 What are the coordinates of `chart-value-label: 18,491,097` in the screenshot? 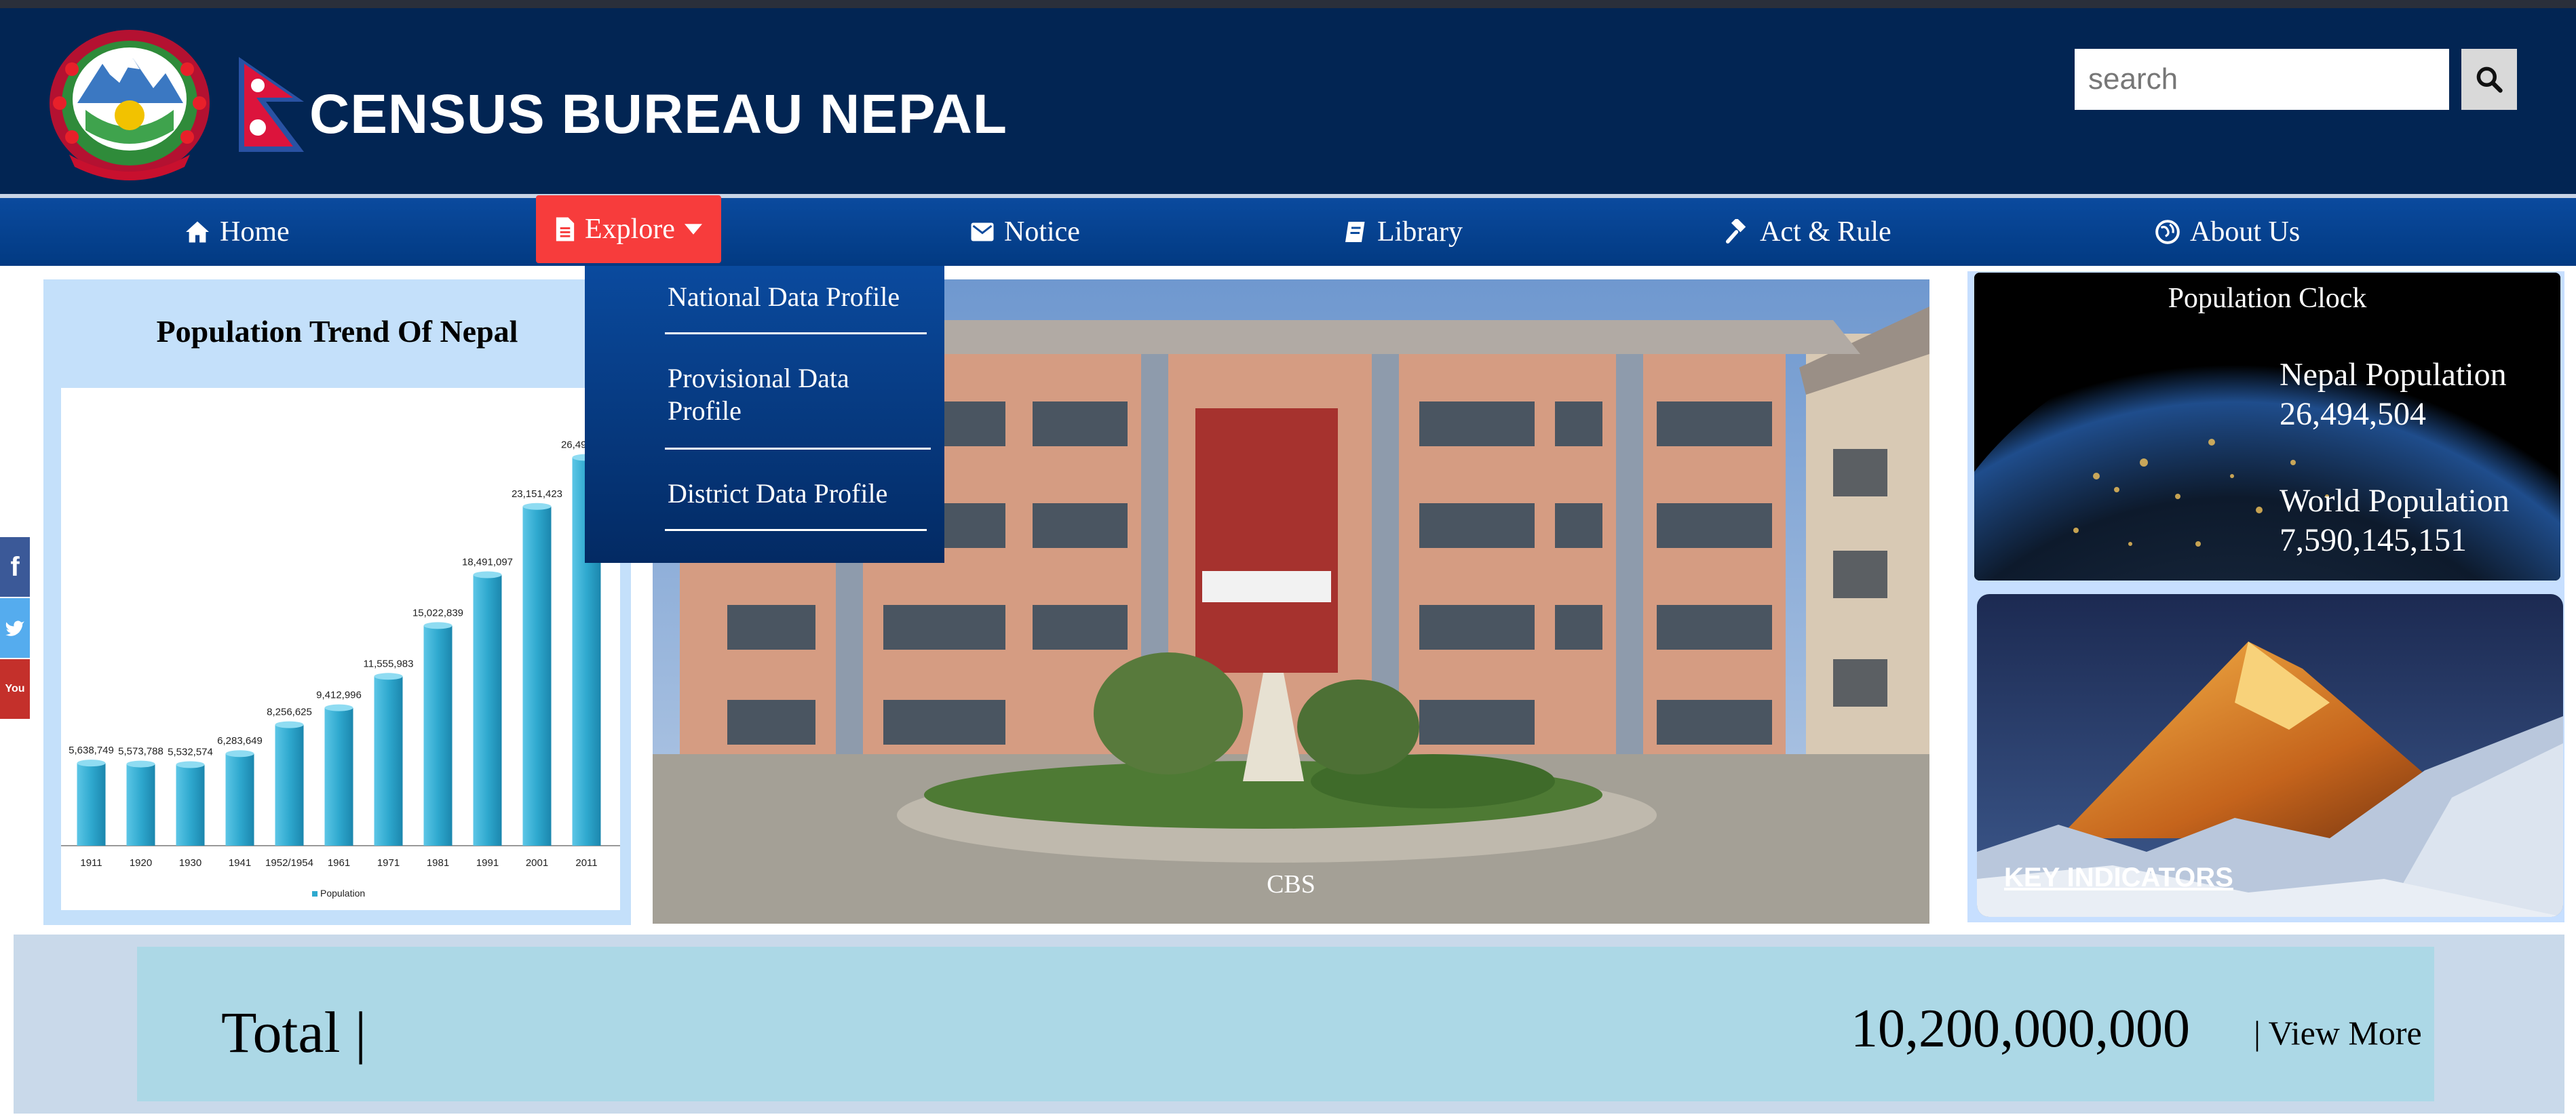 It's located at (488, 562).